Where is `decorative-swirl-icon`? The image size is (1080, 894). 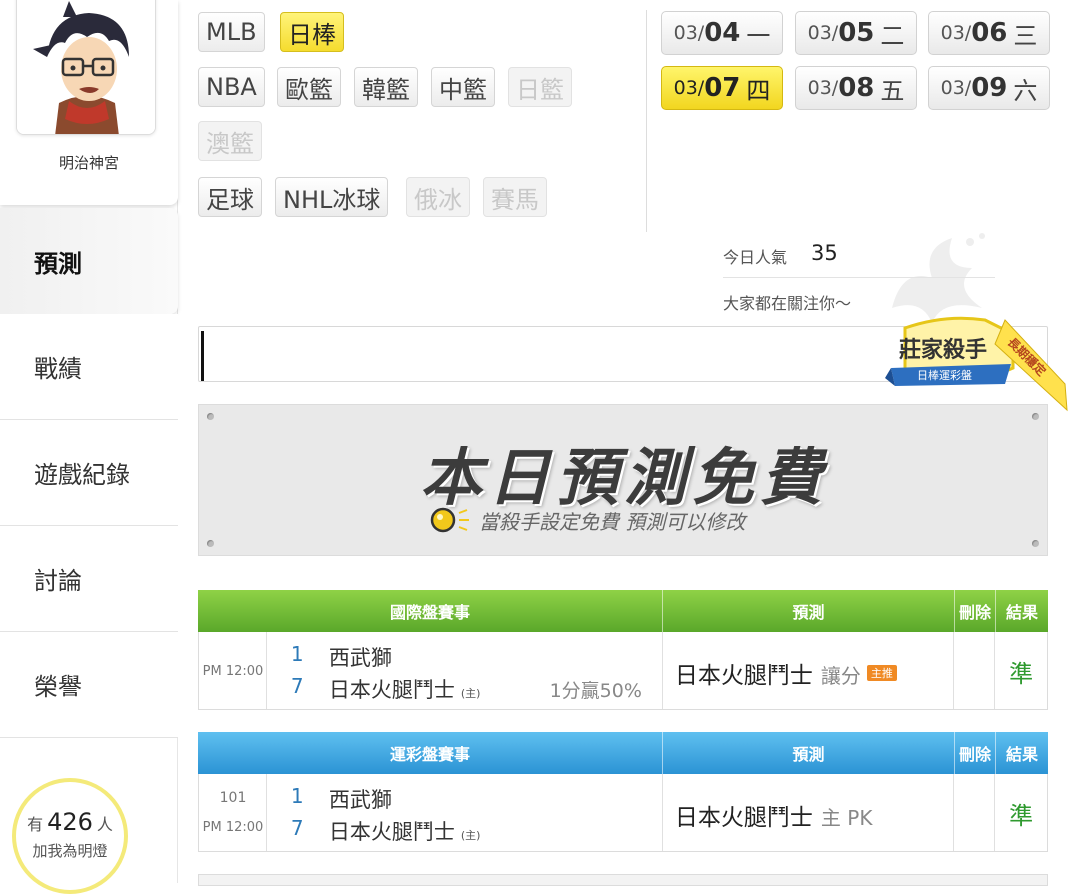
decorative-swirl-icon is located at coordinates (938, 278).